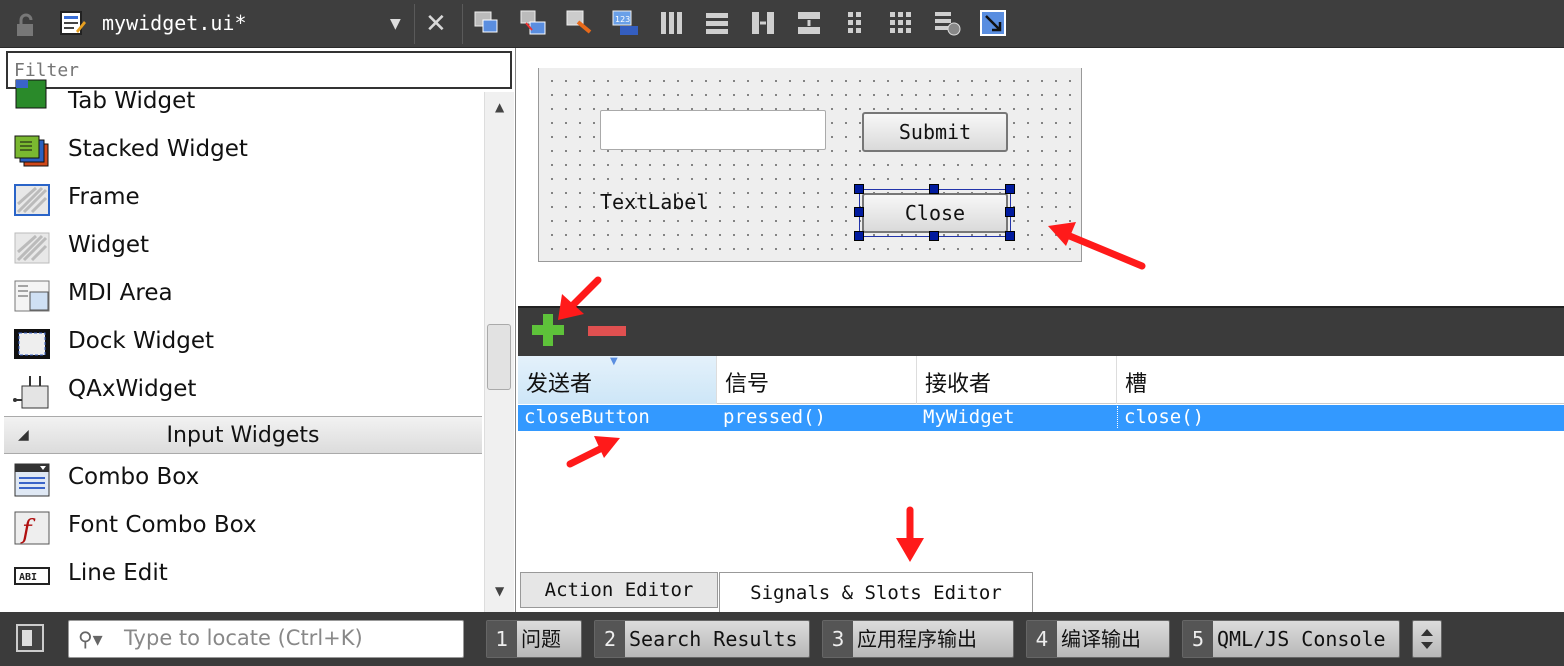 This screenshot has width=1564, height=666. Describe the element at coordinates (436, 24) in the screenshot. I see `close-document-icon: ✕` at that location.